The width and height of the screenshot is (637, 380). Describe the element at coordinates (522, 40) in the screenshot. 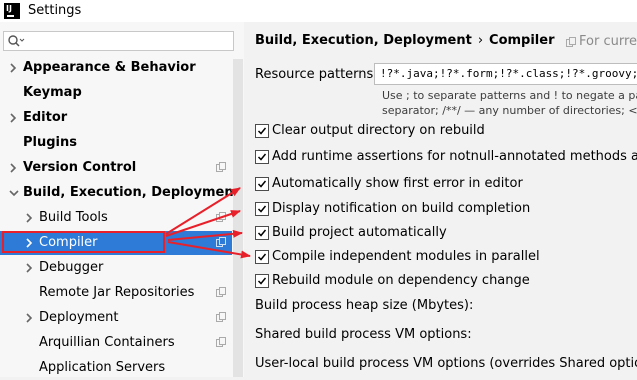

I see `breadcrumb-current: Compiler` at that location.